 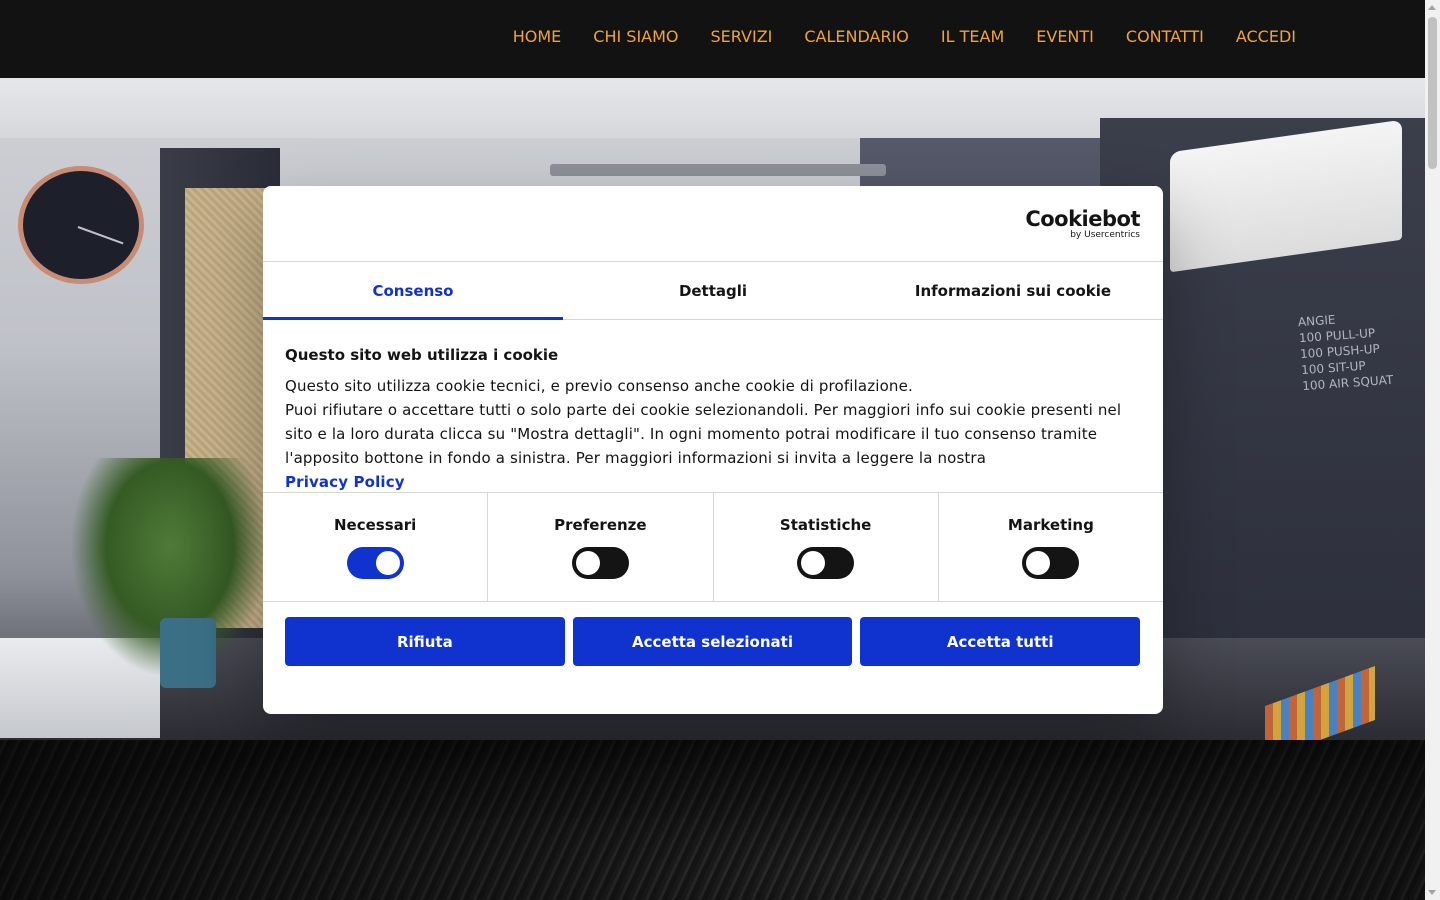 What do you see at coordinates (1050, 525) in the screenshot?
I see `category-label: Marketing` at bounding box center [1050, 525].